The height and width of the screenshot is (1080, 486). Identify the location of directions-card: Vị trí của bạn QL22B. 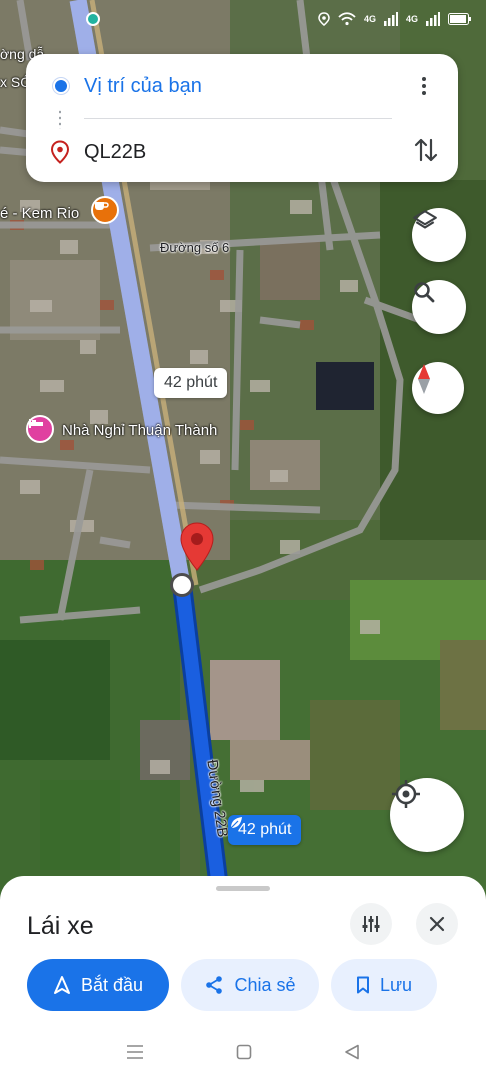
(242, 118).